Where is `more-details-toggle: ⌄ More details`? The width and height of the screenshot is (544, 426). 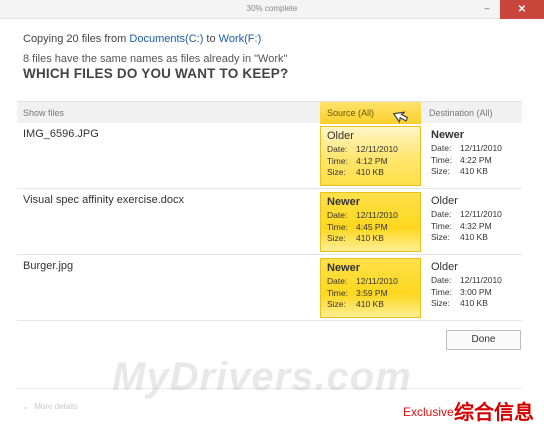 more-details-toggle: ⌄ More details is located at coordinates (50, 406).